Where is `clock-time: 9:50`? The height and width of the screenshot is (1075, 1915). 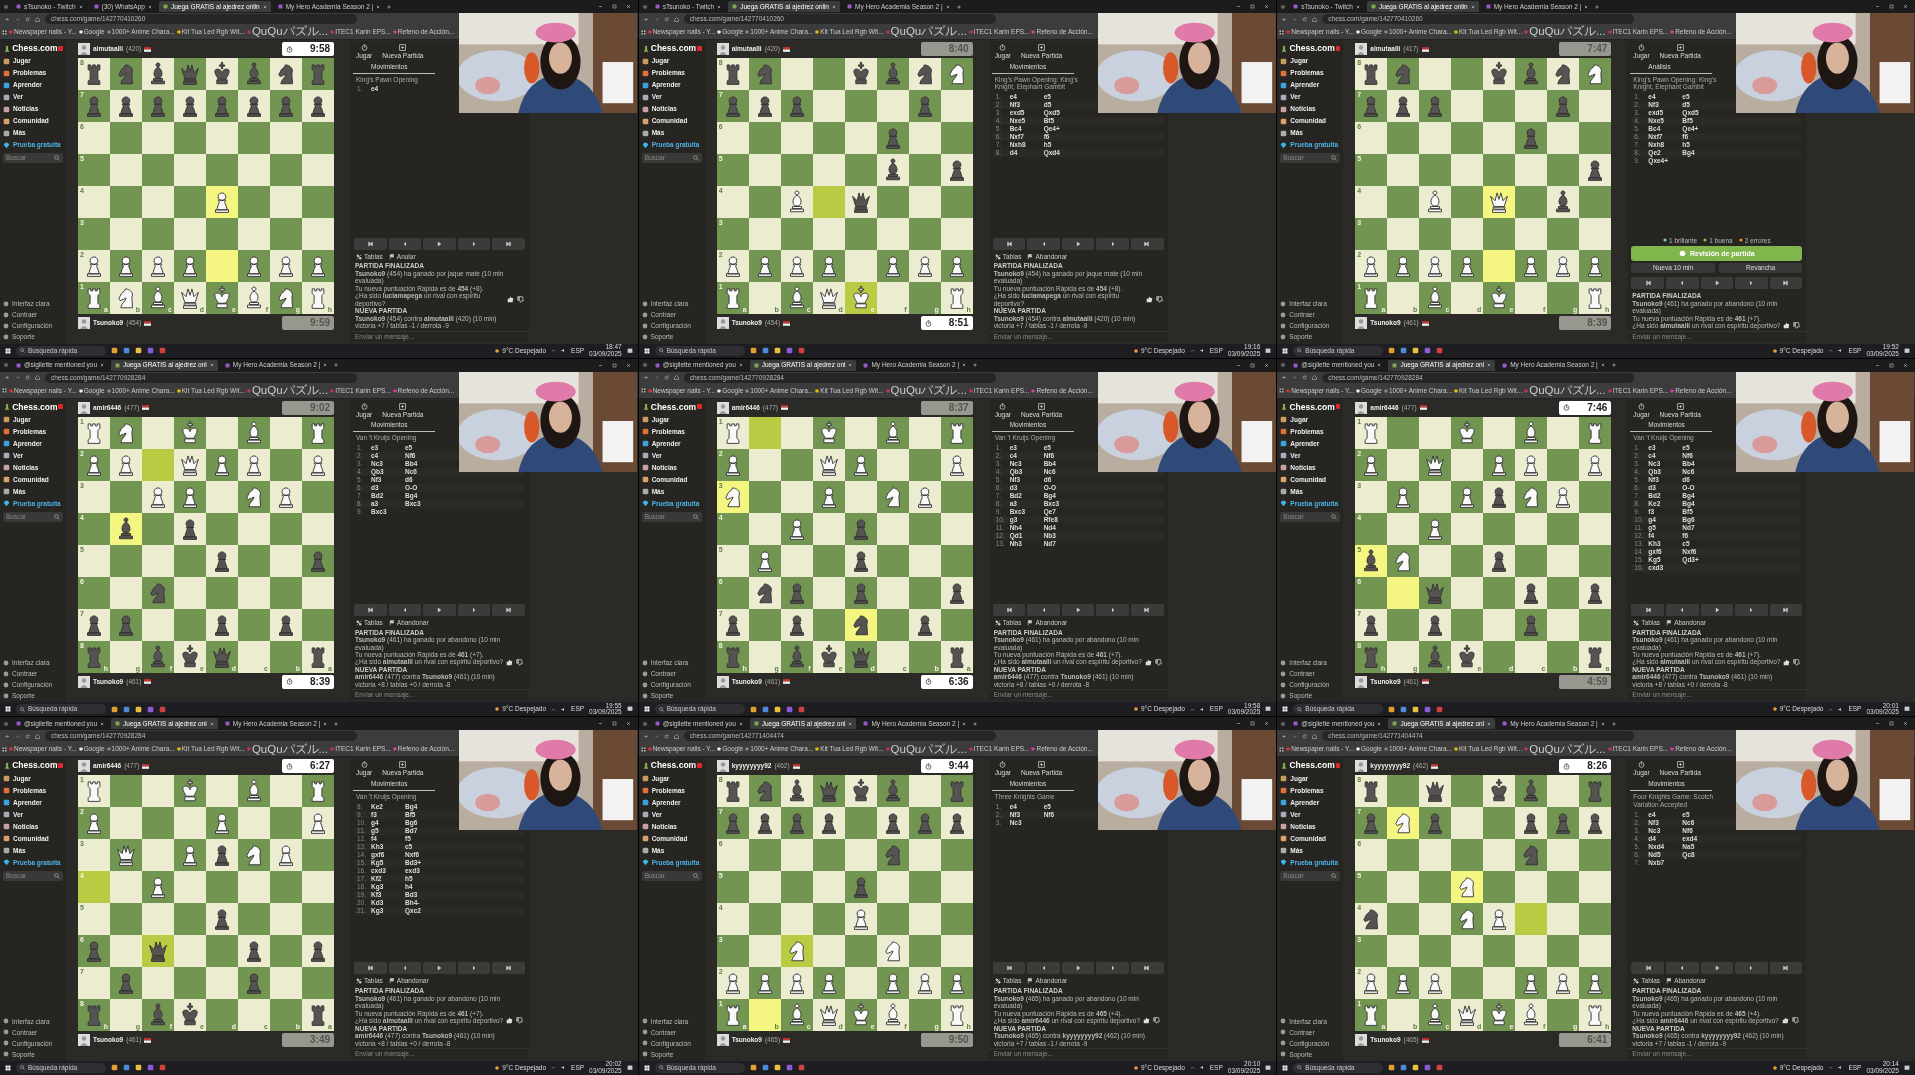
clock-time: 9:50 is located at coordinates (958, 1040).